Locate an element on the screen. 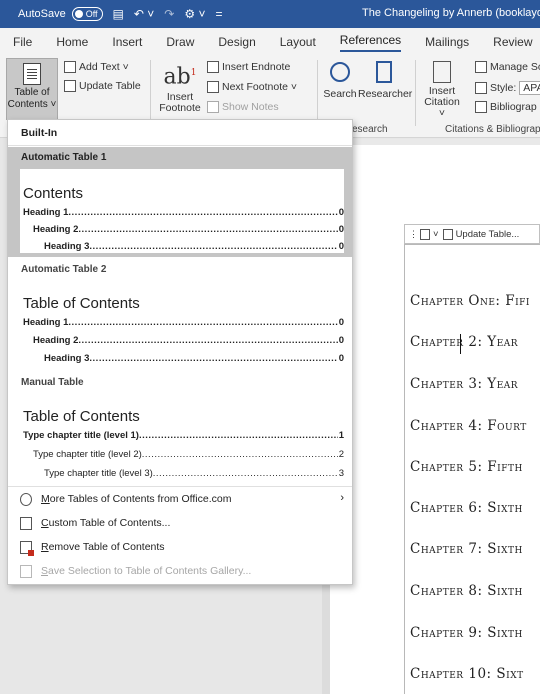  insert-citation-button: Insert Citation ˅ is located at coordinates (442, 89).